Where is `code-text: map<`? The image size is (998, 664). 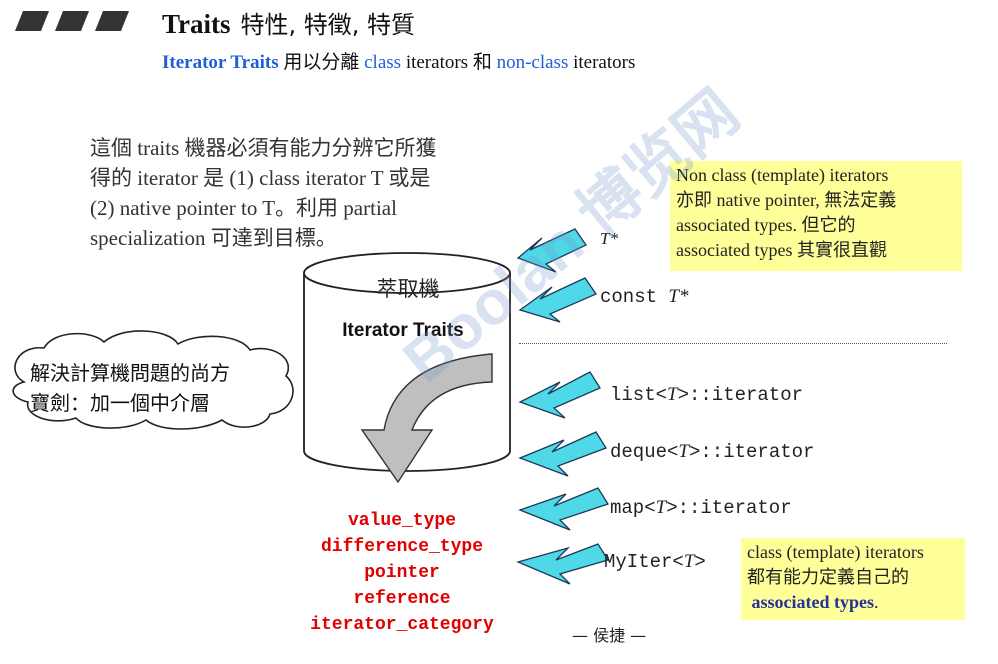 code-text: map< is located at coordinates (633, 508).